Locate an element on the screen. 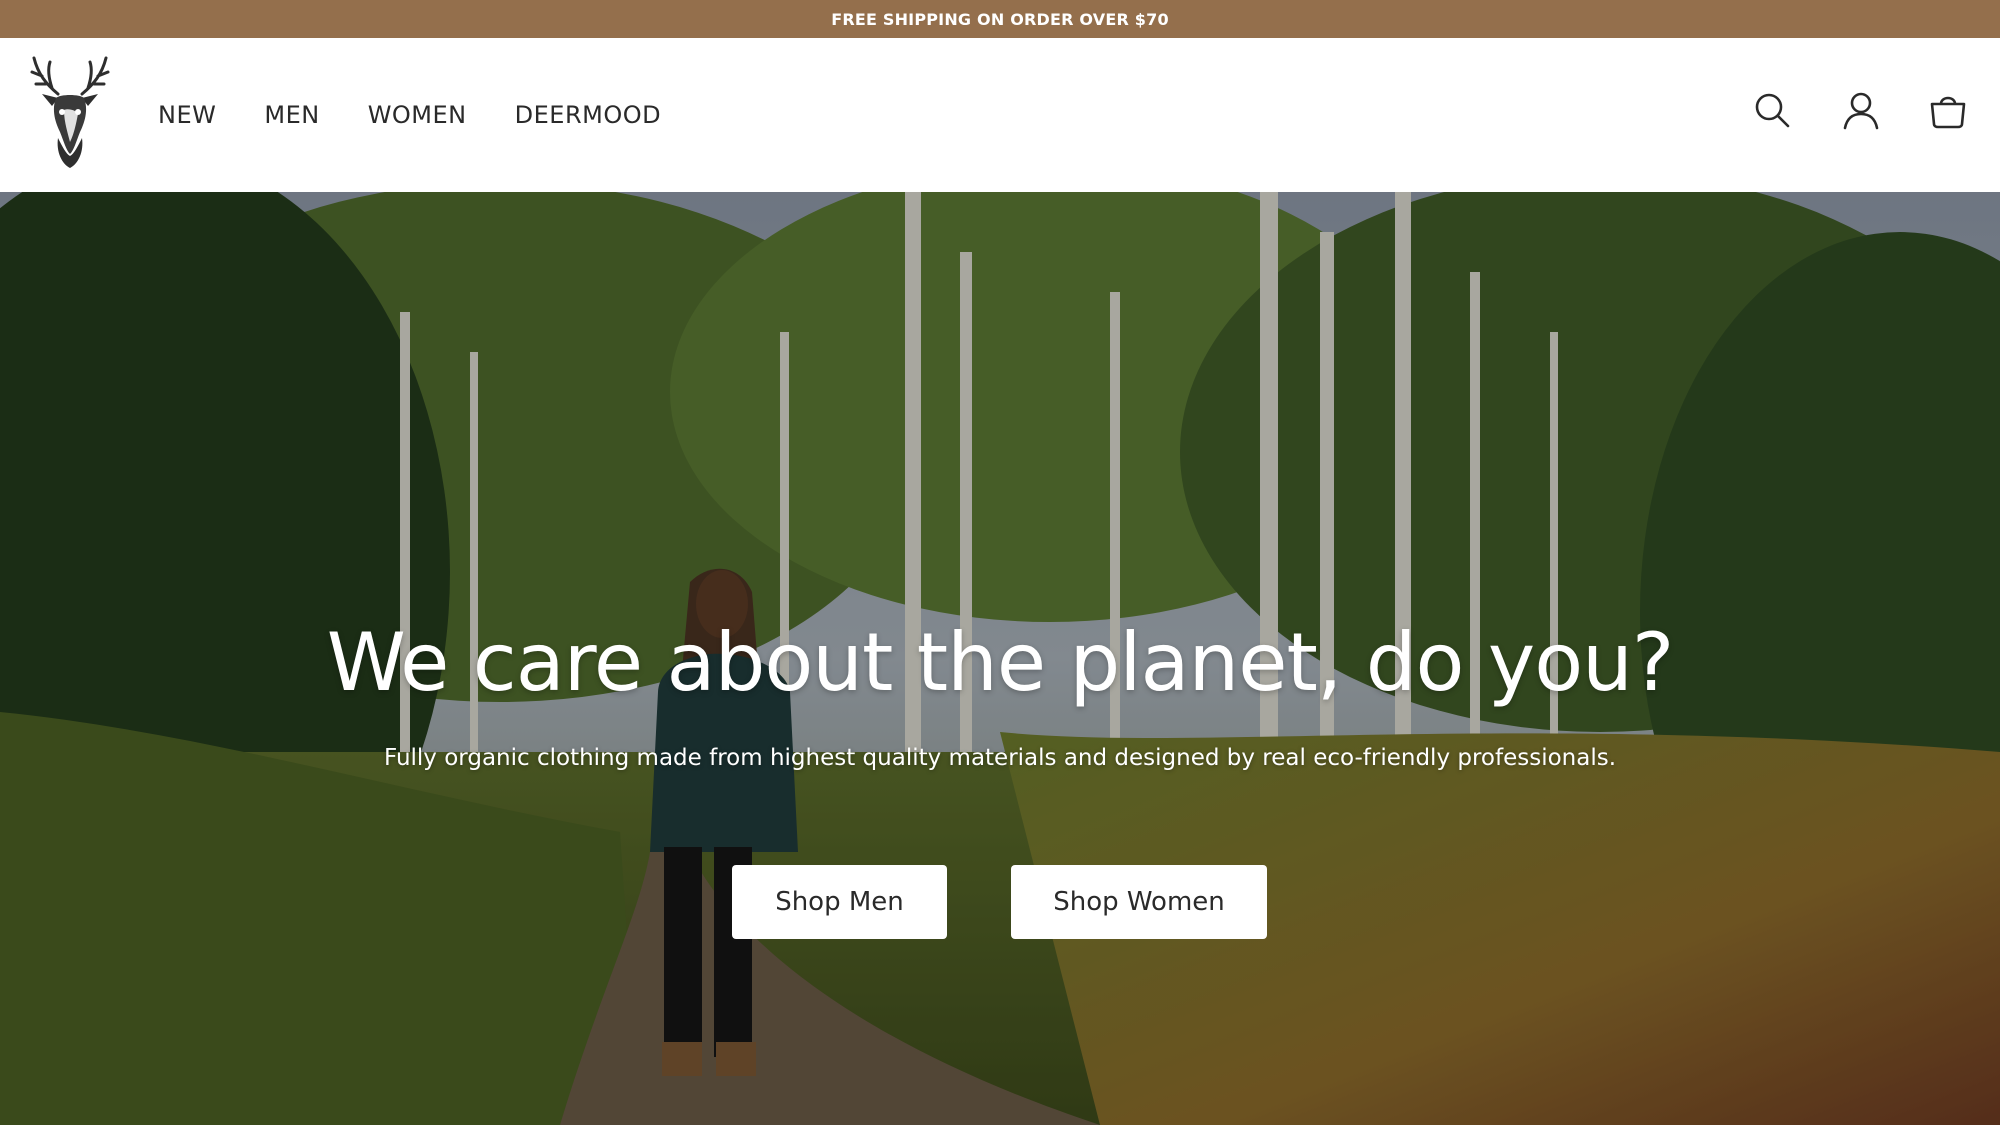 This screenshot has height=1125, width=2000. announcement-text: FREE SHIPPING ON ORDER OVER $70 is located at coordinates (1000, 19).